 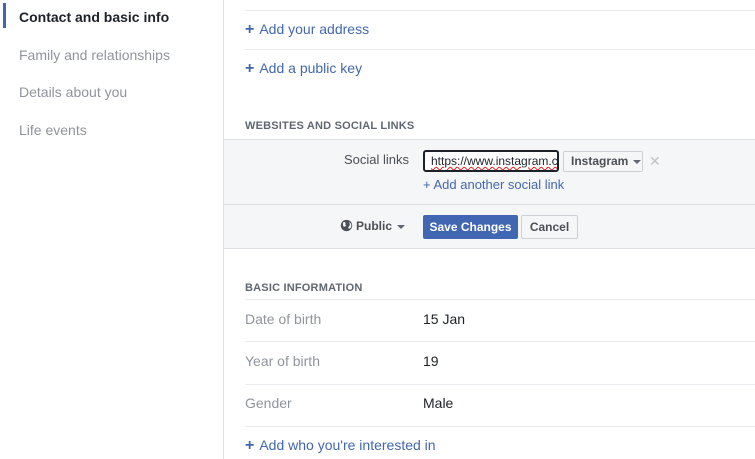 I want to click on sidebar-item-family-relationships: Family and relationships, so click(x=111, y=55).